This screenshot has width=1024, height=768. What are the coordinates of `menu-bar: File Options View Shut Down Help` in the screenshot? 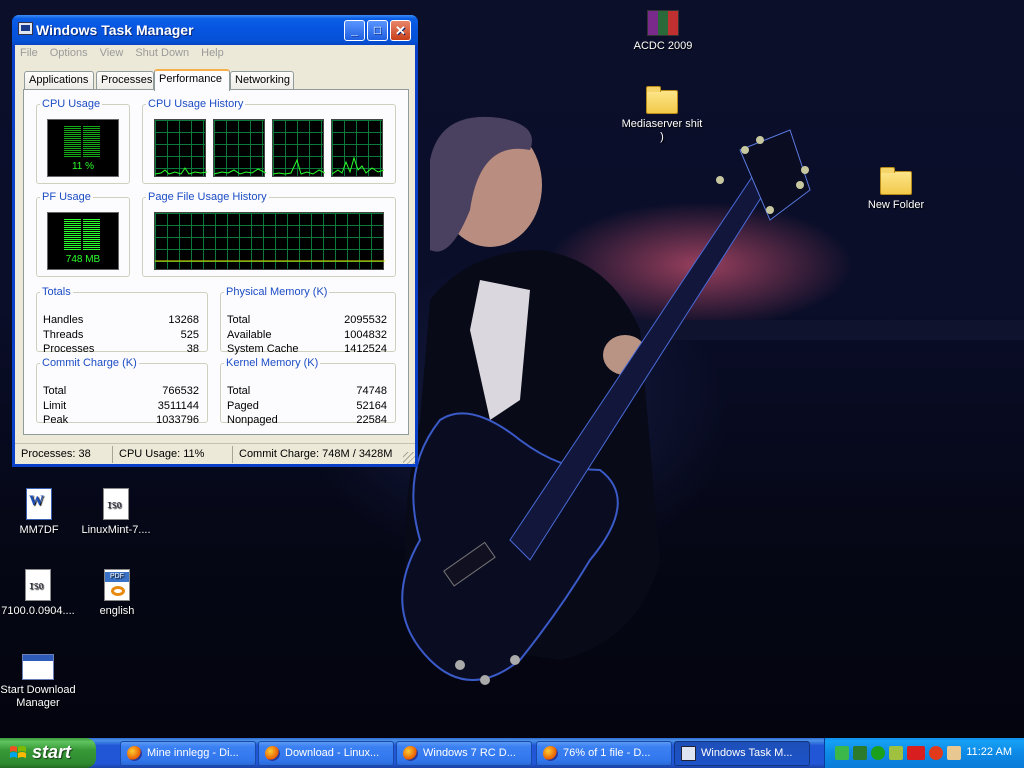 It's located at (215, 54).